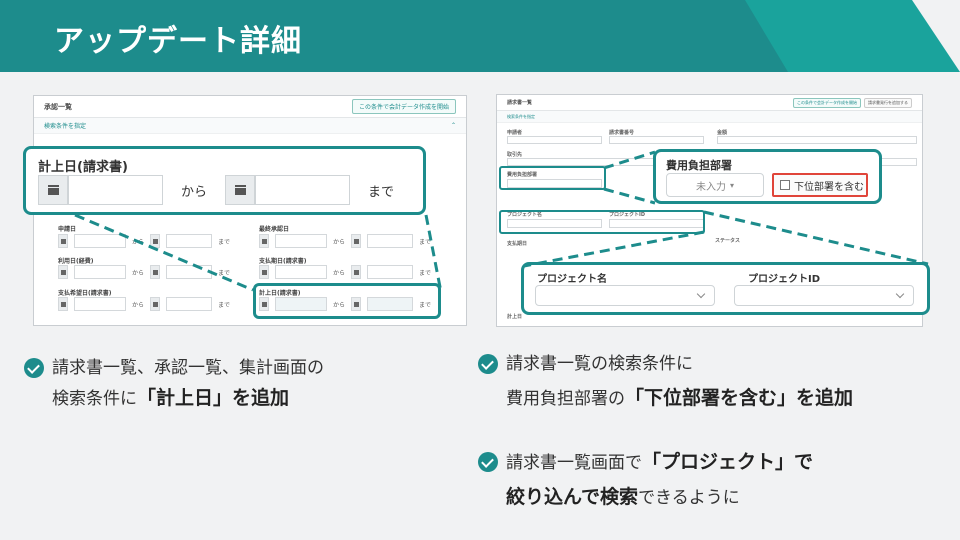  What do you see at coordinates (76, 261) in the screenshot?
I see `field-label-use-date: 利用日(経費)` at bounding box center [76, 261].